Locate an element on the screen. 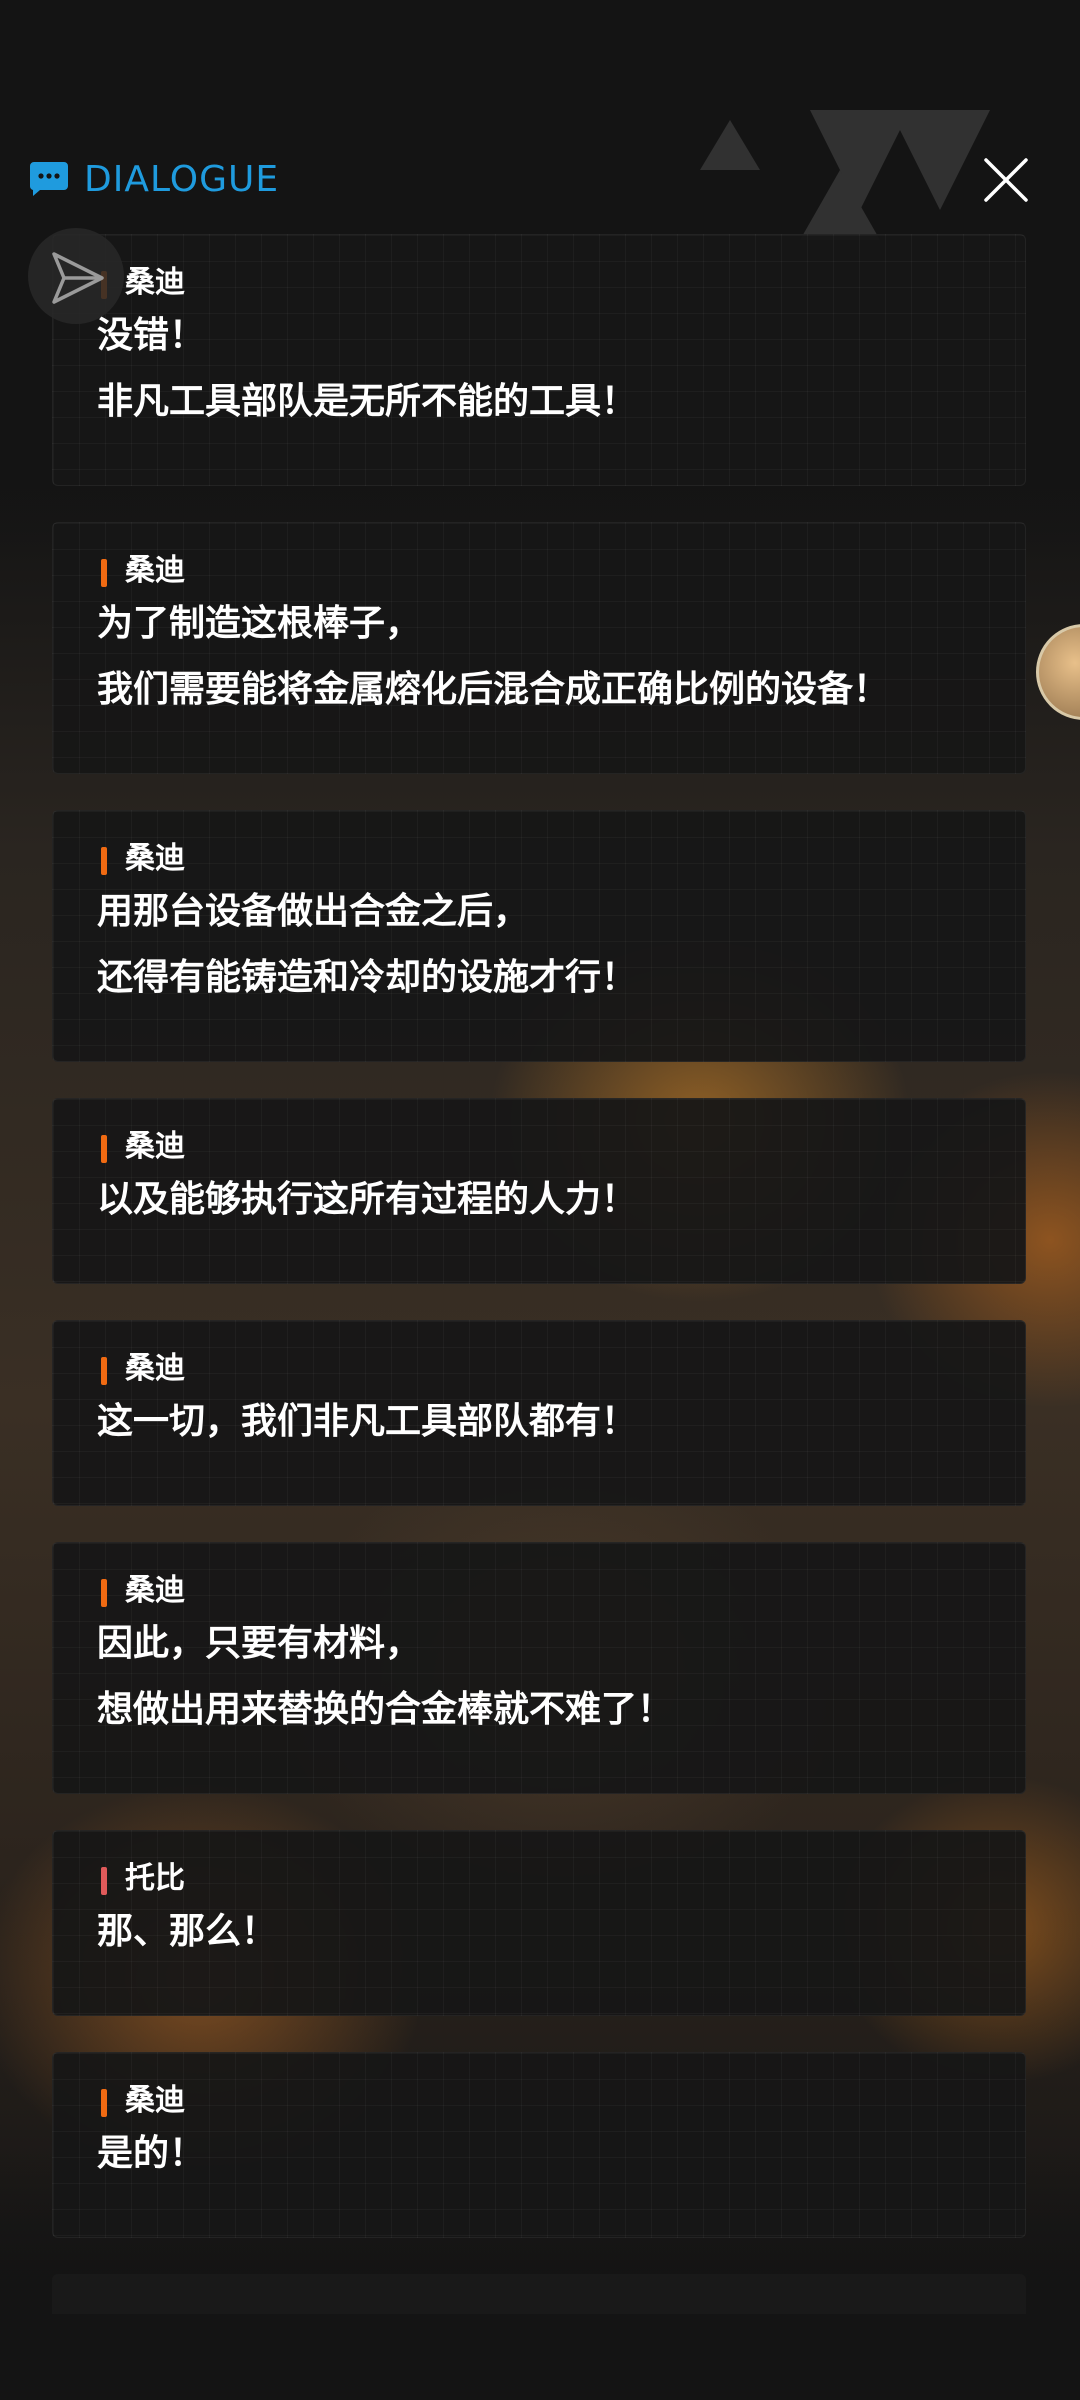 Image resolution: width=1080 pixels, height=2400 pixels. dialogue-text-line: 用那台设备做出合金之后， is located at coordinates (313, 911).